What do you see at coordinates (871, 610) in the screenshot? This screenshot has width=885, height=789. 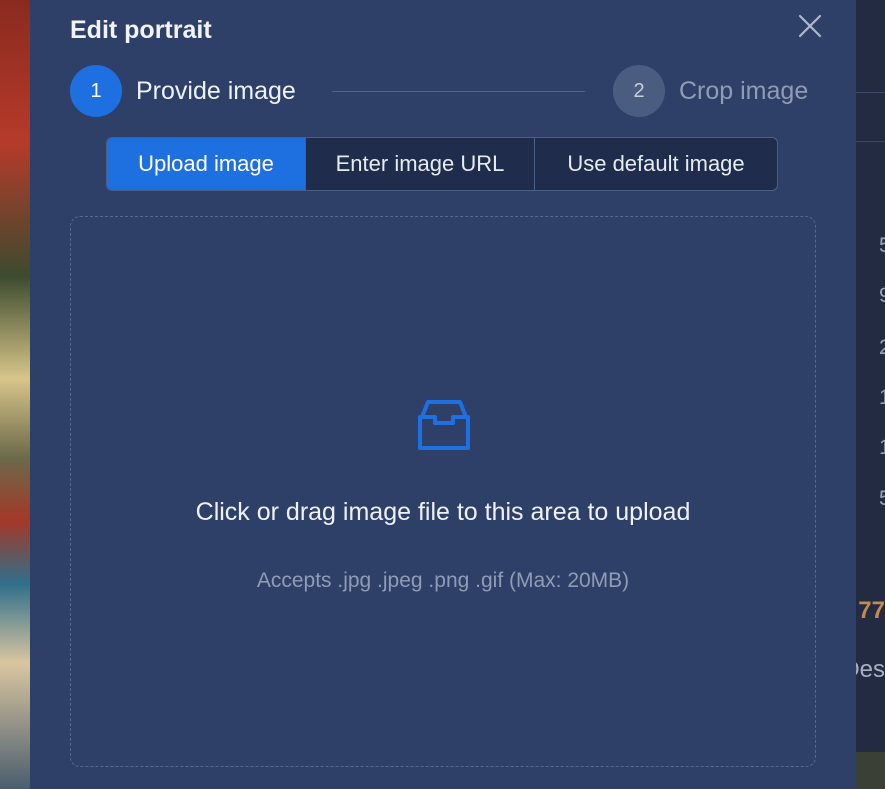 I see `background-highlight-value: 77` at bounding box center [871, 610].